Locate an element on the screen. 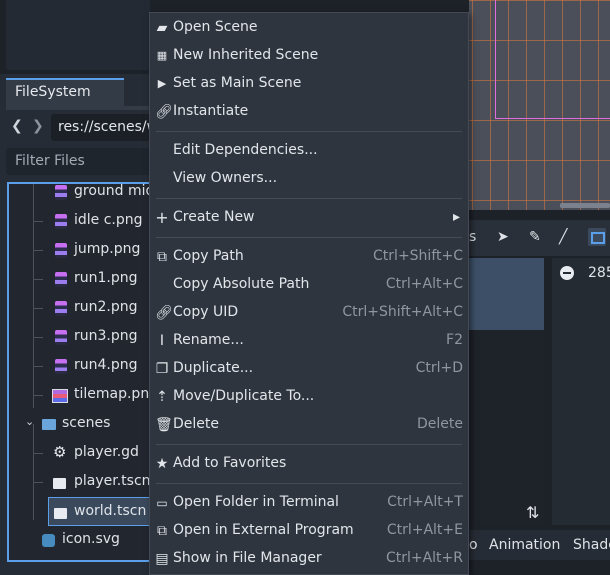  folder-icon is located at coordinates (49, 424).